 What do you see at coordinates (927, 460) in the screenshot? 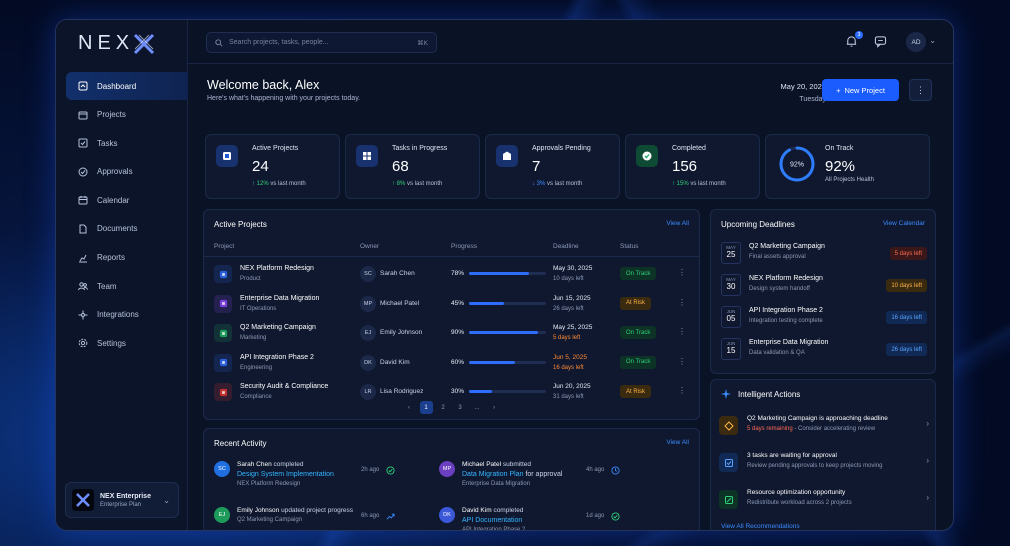
I see `chevron-right-icon: ›` at bounding box center [927, 460].